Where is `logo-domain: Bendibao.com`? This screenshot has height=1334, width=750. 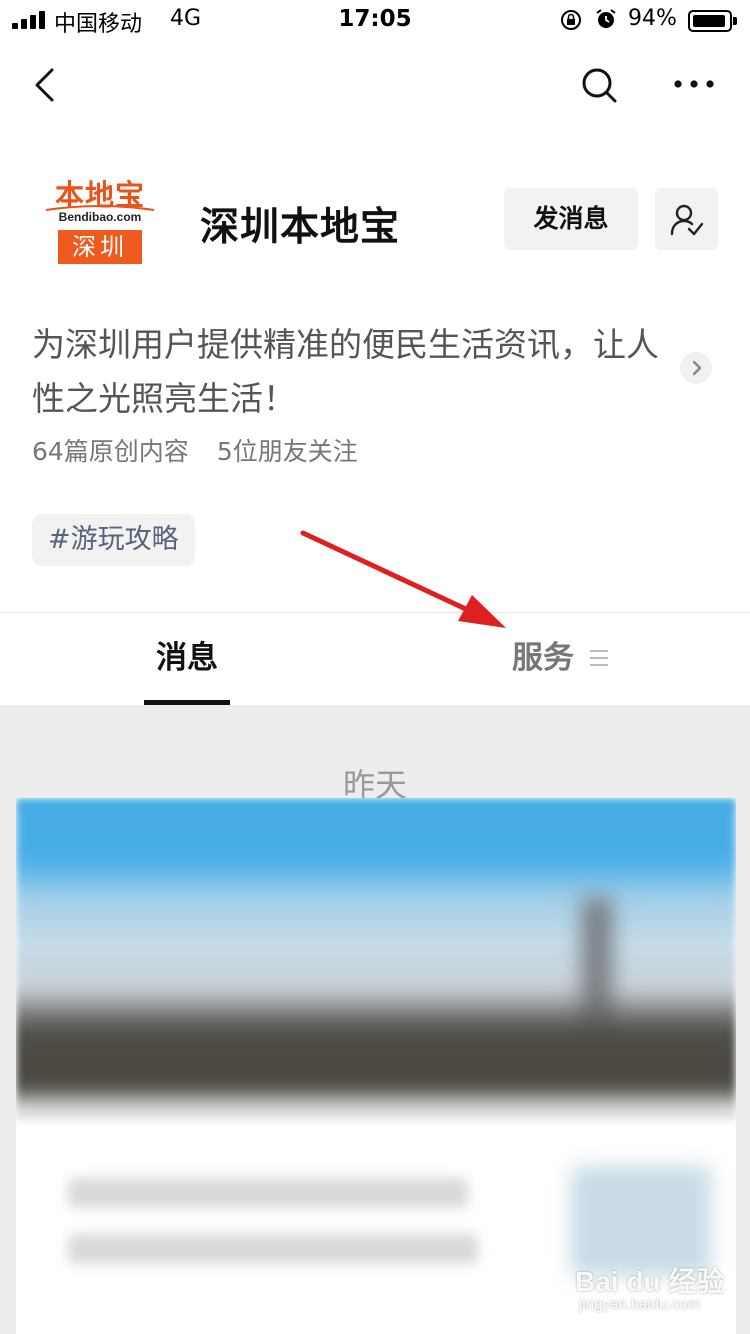
logo-domain: Bendibao.com is located at coordinates (100, 217).